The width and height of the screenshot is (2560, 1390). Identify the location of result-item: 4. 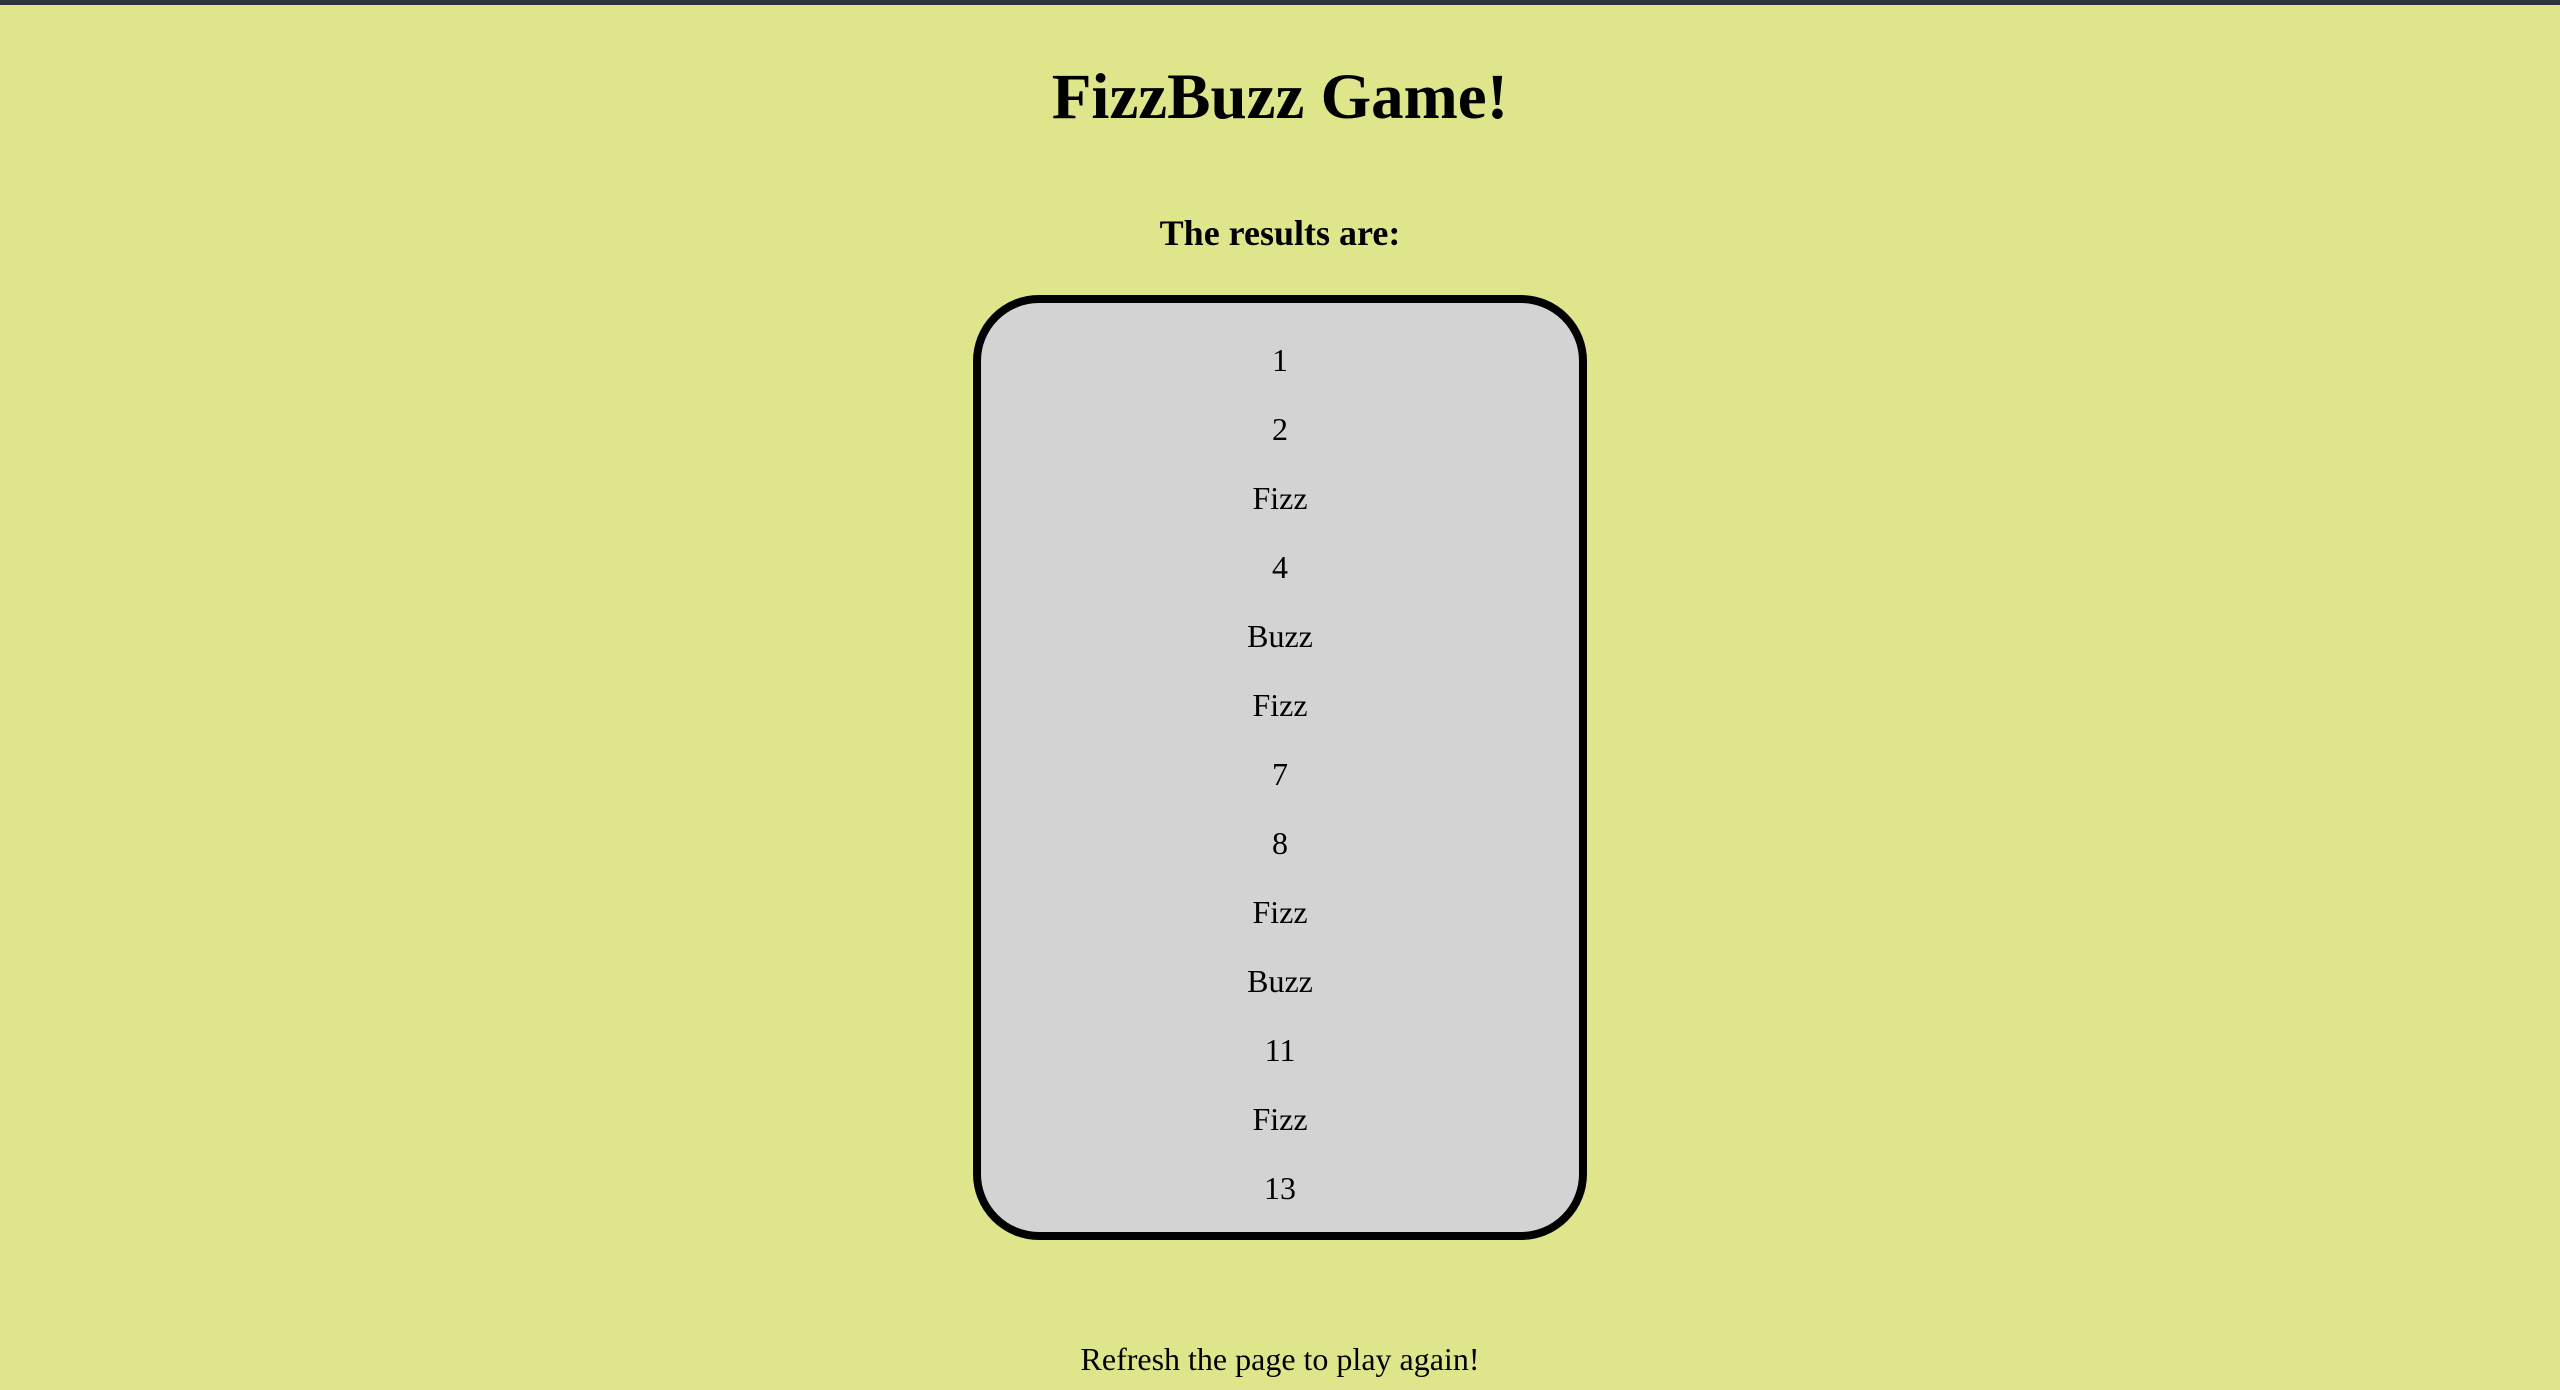
(1280, 567).